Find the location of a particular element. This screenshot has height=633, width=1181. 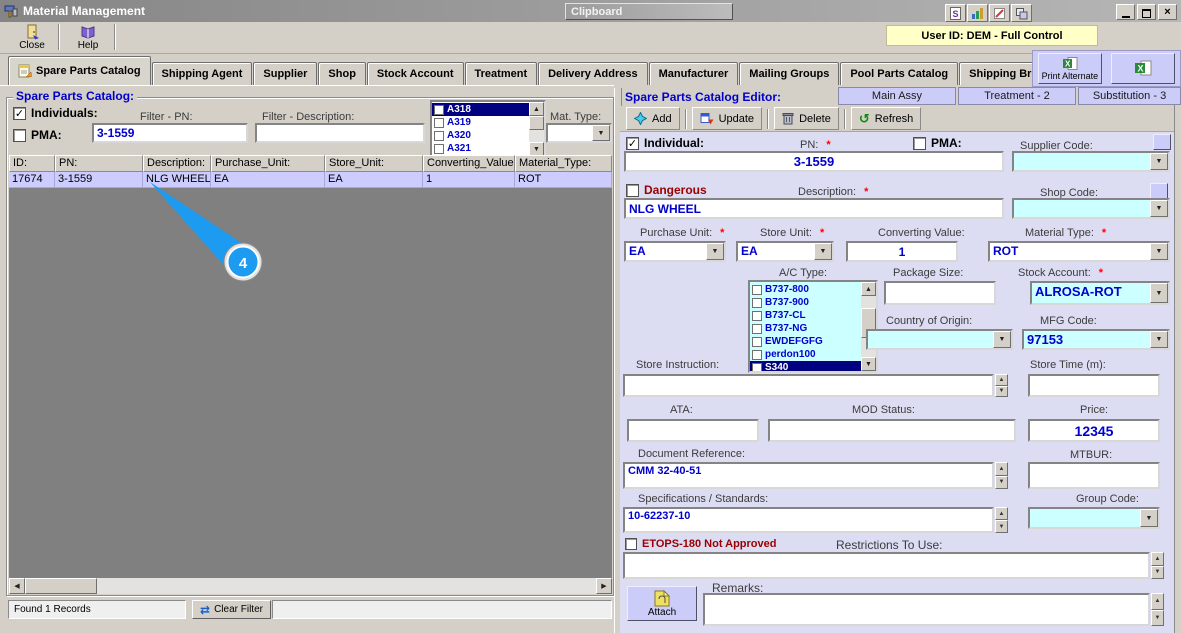

store-instruction-input is located at coordinates (808, 385).